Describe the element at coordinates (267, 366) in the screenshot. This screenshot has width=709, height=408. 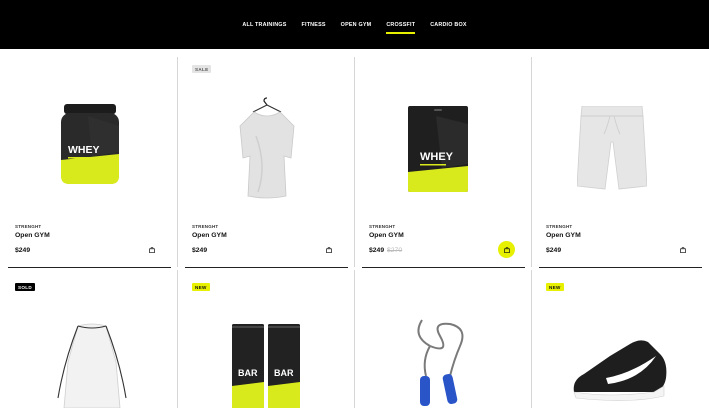
I see `protein-bars-image: BAR BAR` at that location.